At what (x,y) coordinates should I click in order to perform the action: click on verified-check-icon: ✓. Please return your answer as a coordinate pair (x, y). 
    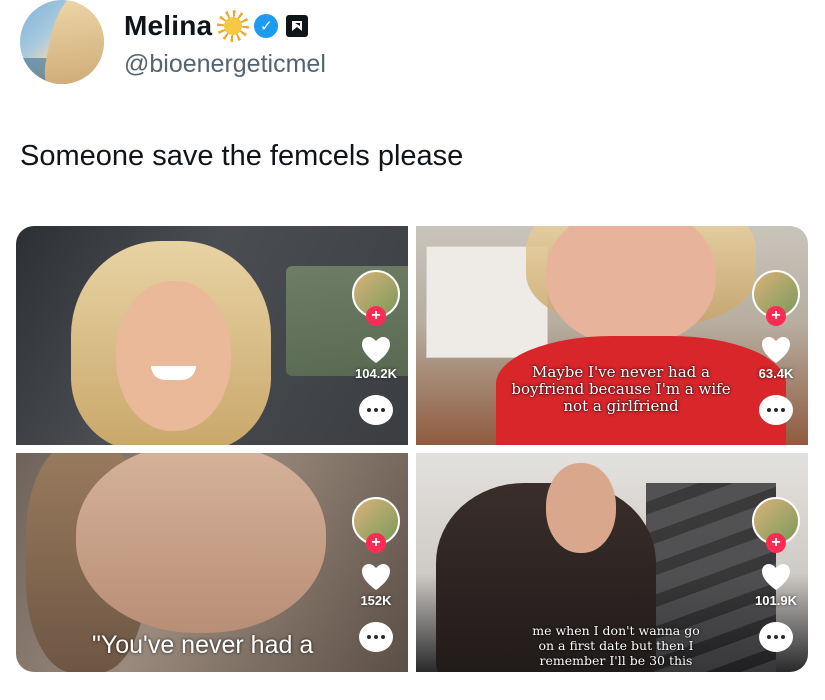
    Looking at the image, I should click on (266, 26).